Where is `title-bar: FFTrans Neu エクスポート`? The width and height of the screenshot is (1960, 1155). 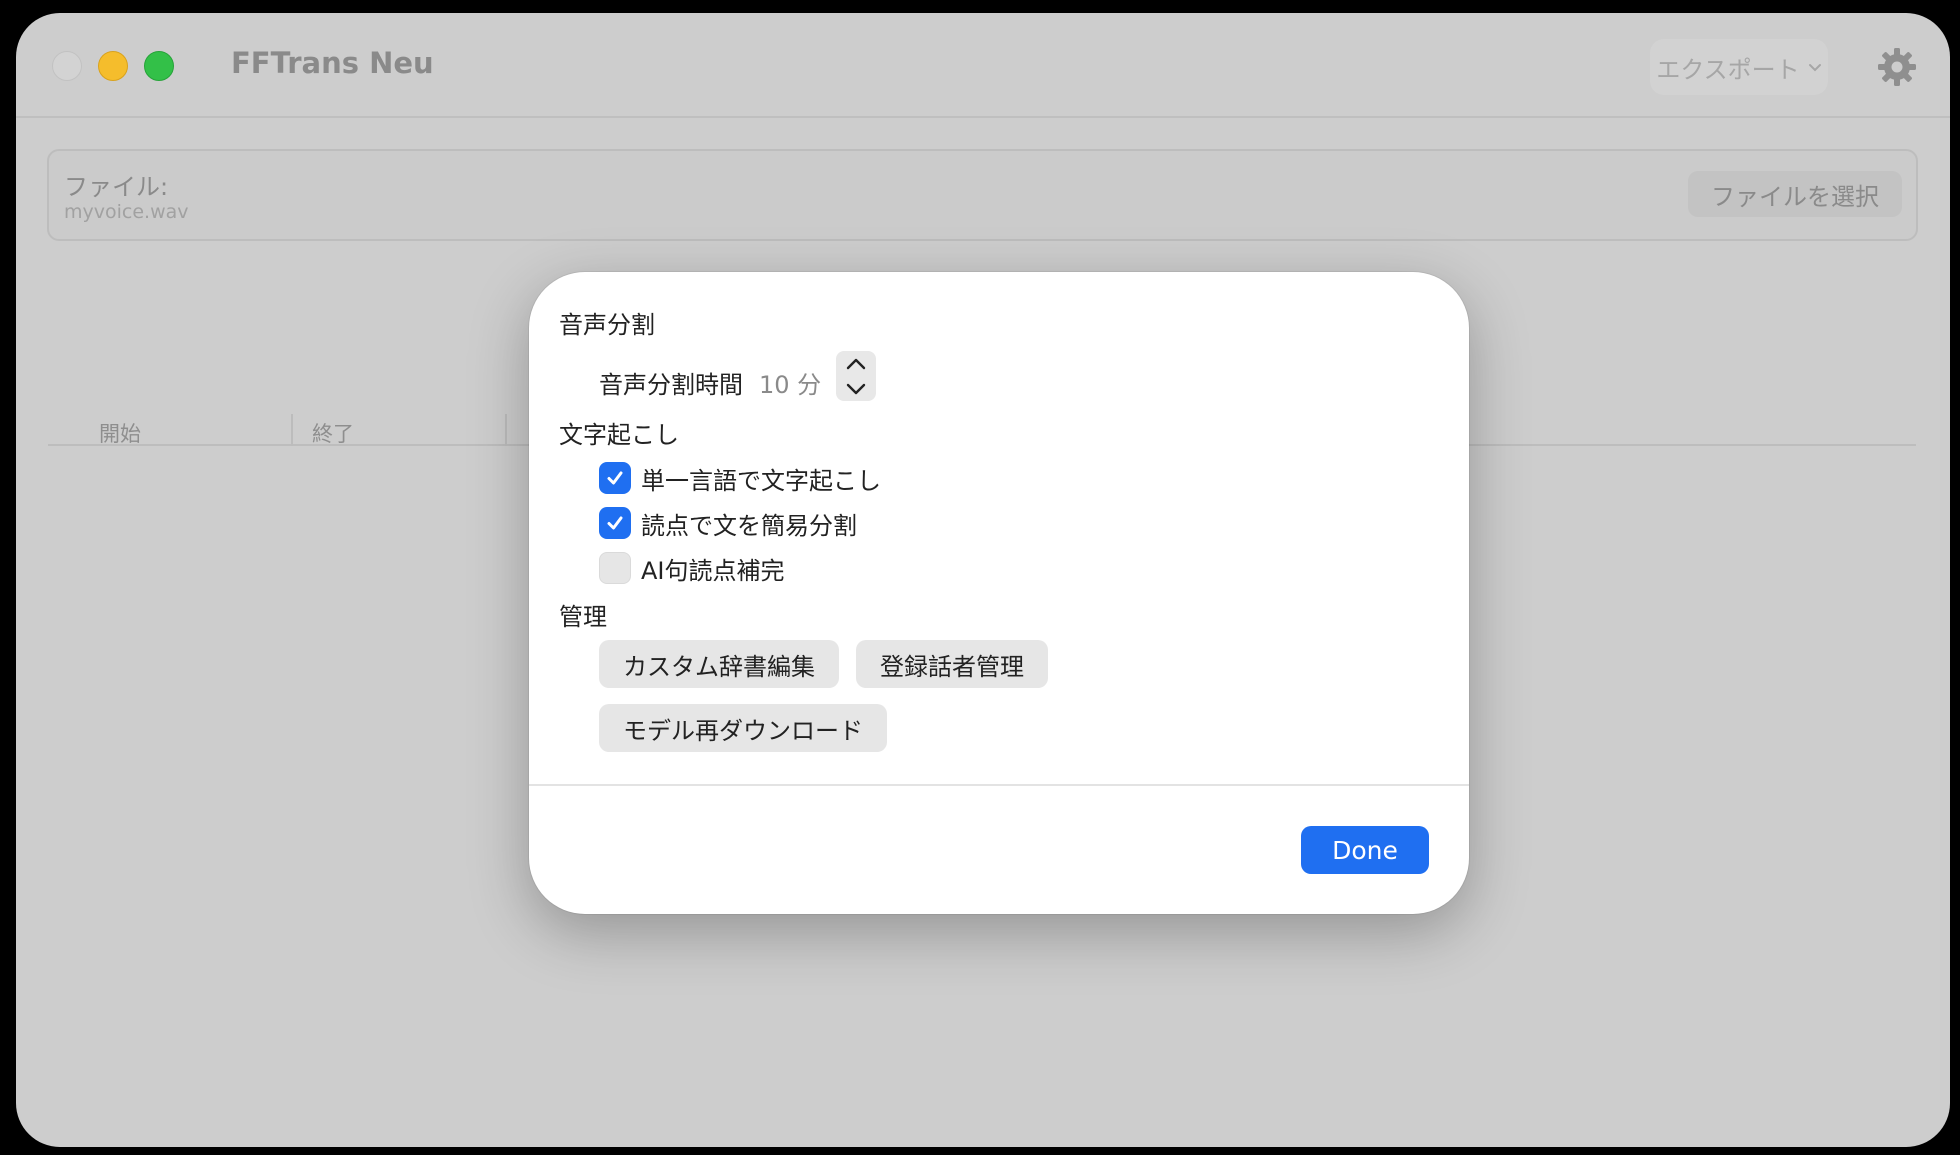
title-bar: FFTrans Neu エクスポート is located at coordinates (983, 65).